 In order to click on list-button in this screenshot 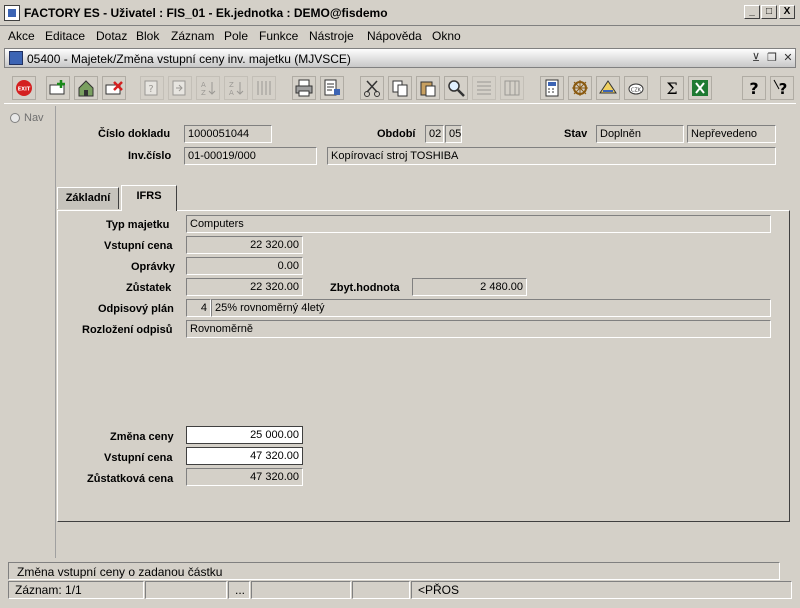, I will do `click(484, 88)`.